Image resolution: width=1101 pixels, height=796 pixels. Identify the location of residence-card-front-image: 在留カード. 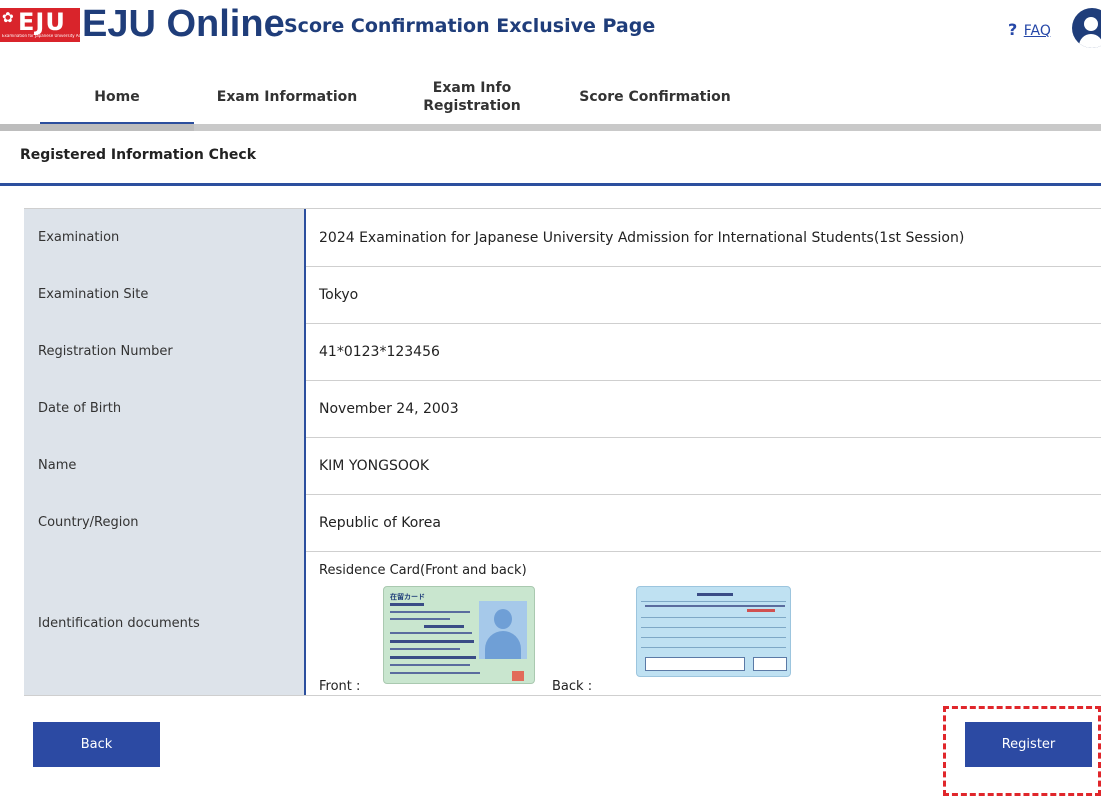
(459, 635).